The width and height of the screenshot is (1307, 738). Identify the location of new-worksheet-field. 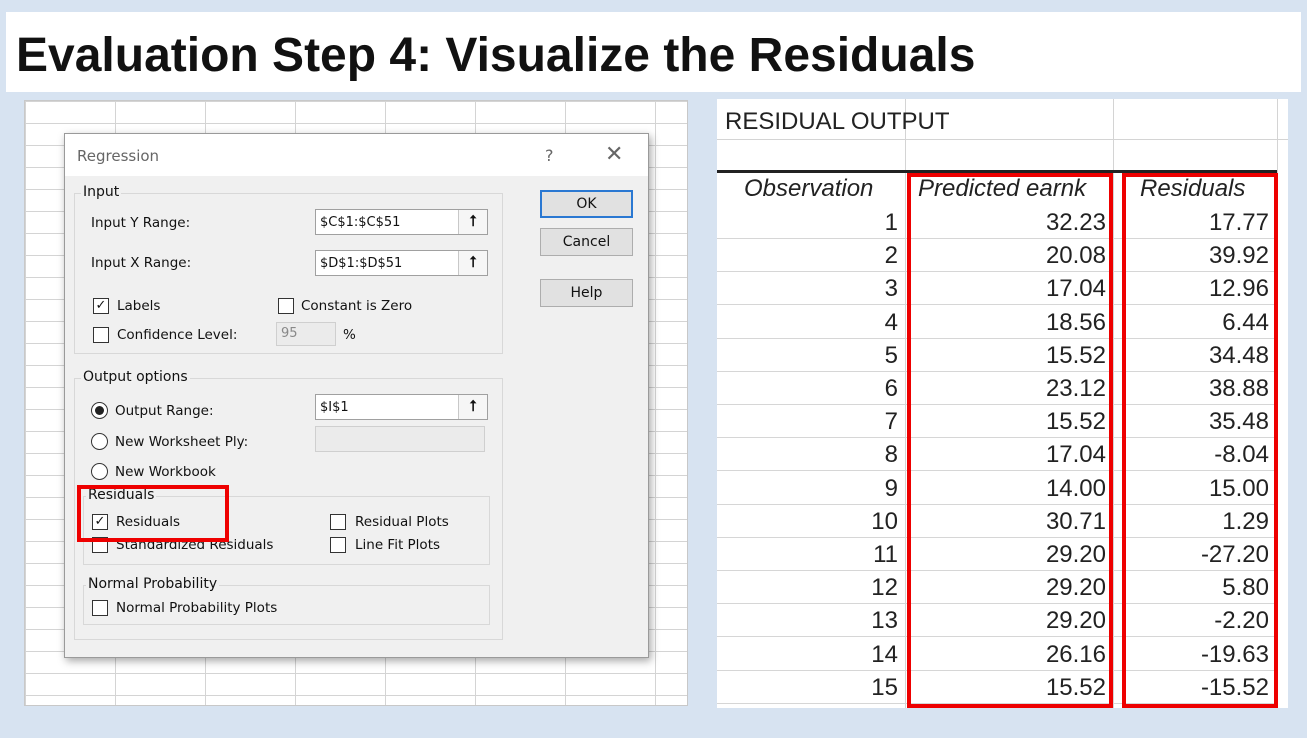
(400, 439).